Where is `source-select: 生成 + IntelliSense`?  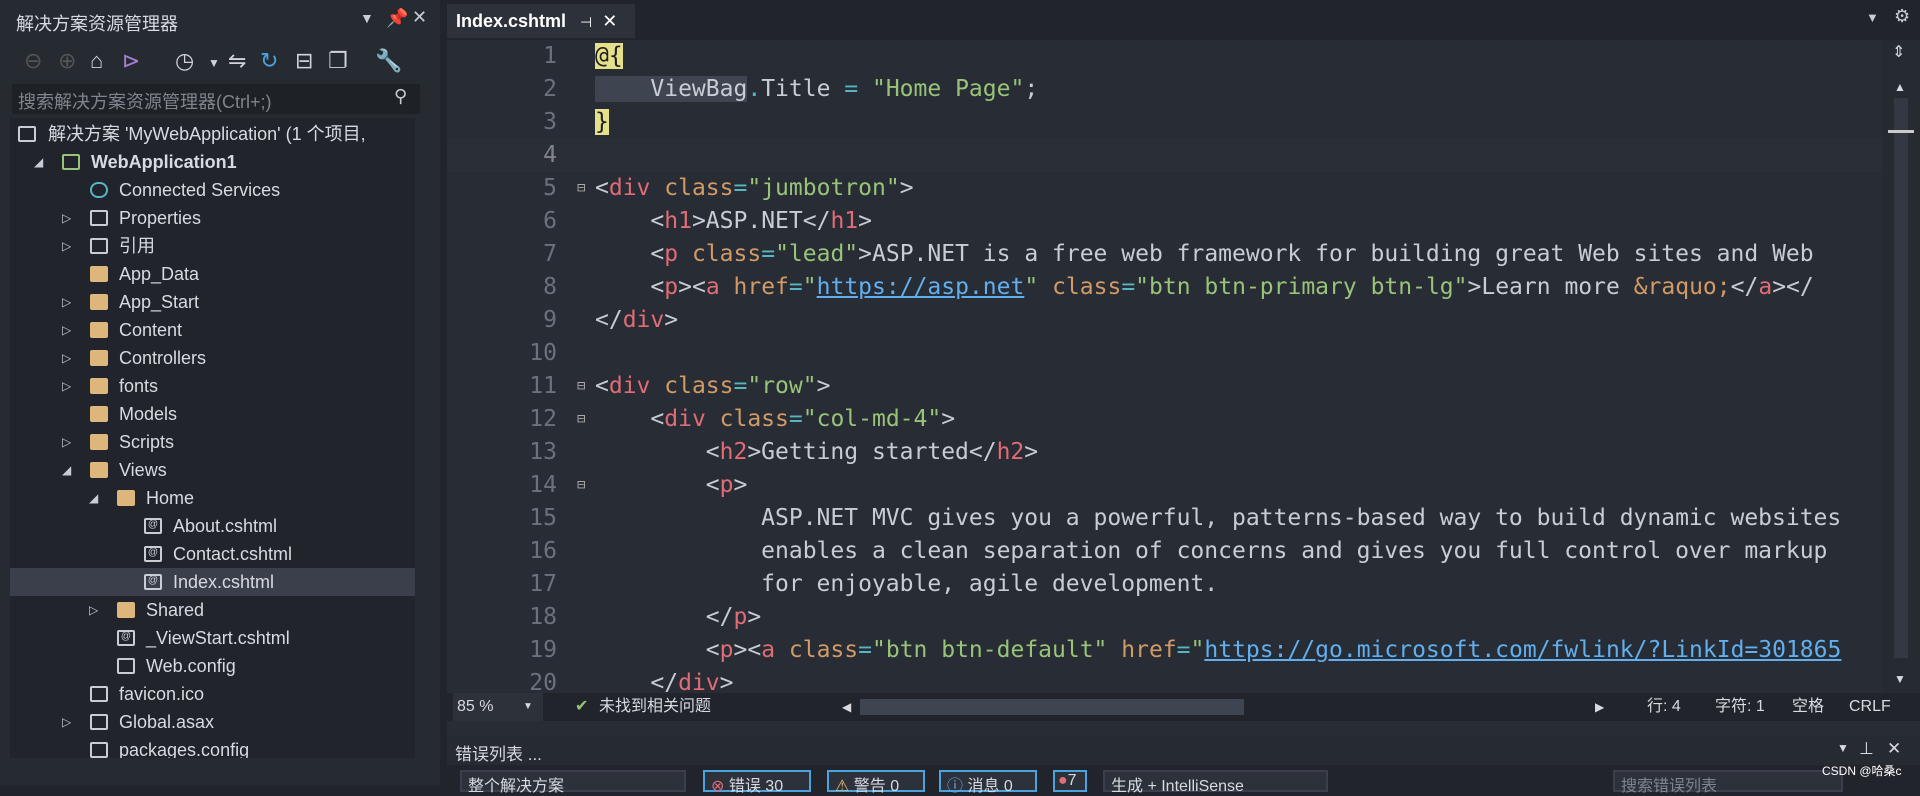 source-select: 生成 + IntelliSense is located at coordinates (1215, 782).